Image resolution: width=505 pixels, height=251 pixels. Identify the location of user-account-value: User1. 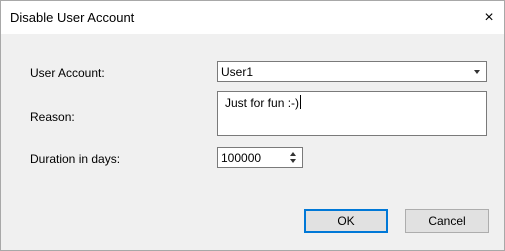
(237, 72).